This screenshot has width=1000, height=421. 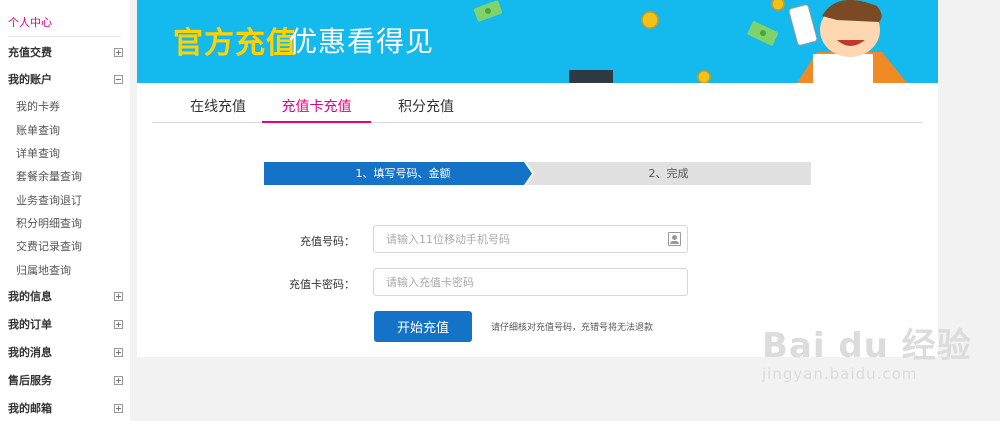 I want to click on sidebar-item-recharge: 充值交费, so click(x=65, y=52).